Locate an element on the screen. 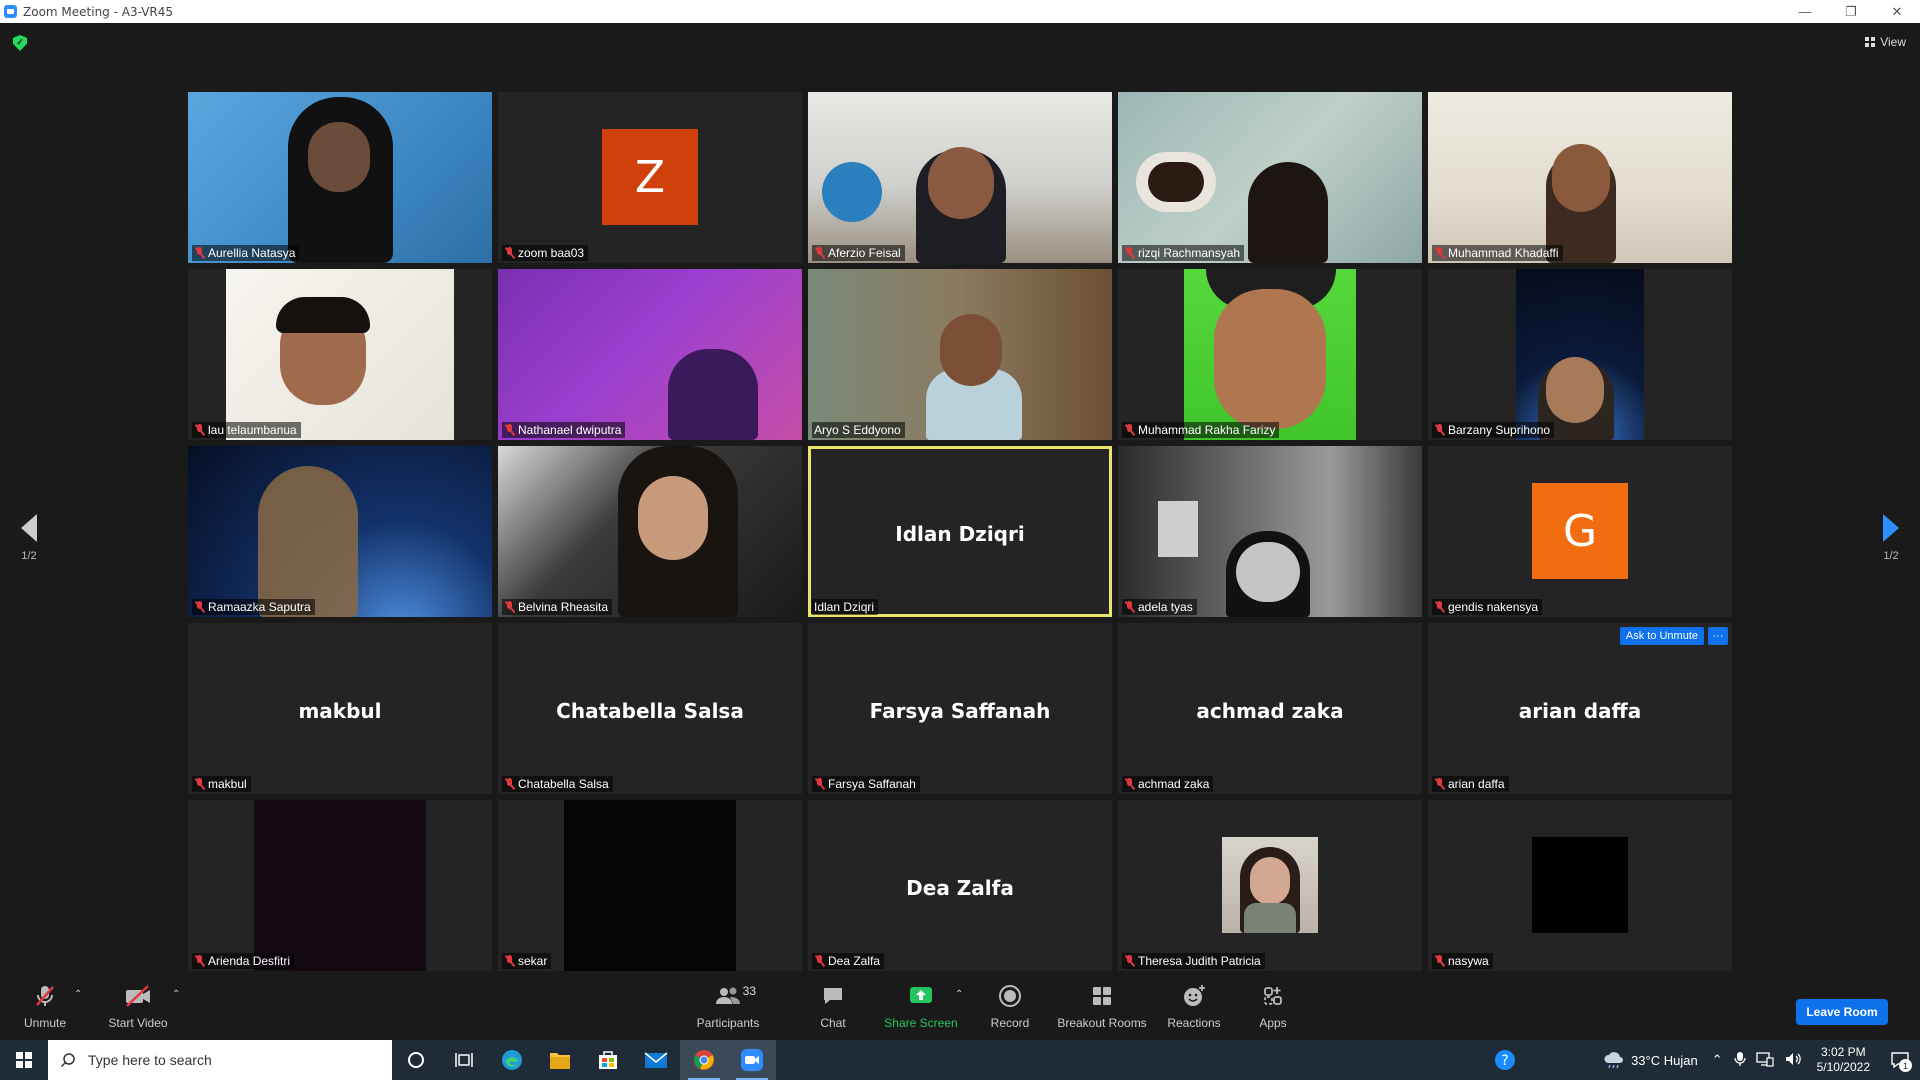 This screenshot has height=1080, width=1920. reactions-label: Reactions is located at coordinates (1194, 1023).